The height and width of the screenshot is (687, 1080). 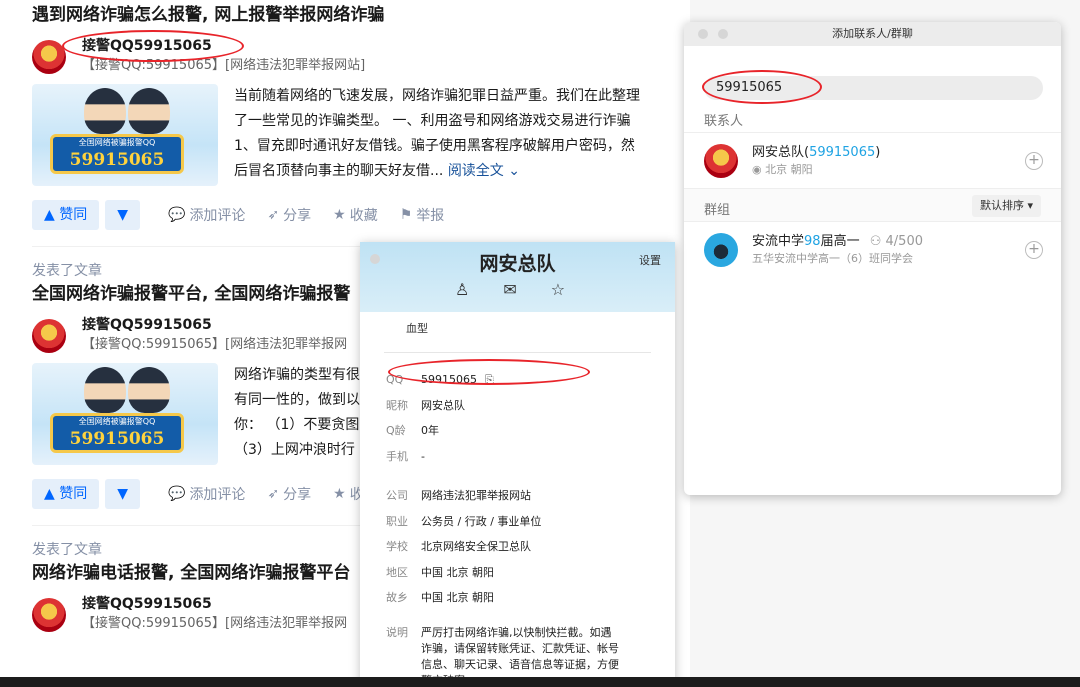 What do you see at coordinates (721, 160) in the screenshot?
I see `contact-avatar` at bounding box center [721, 160].